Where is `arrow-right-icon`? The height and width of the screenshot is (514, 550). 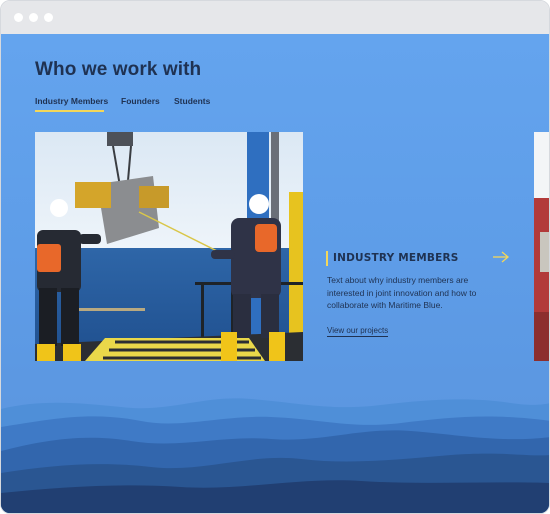 arrow-right-icon is located at coordinates (501, 257).